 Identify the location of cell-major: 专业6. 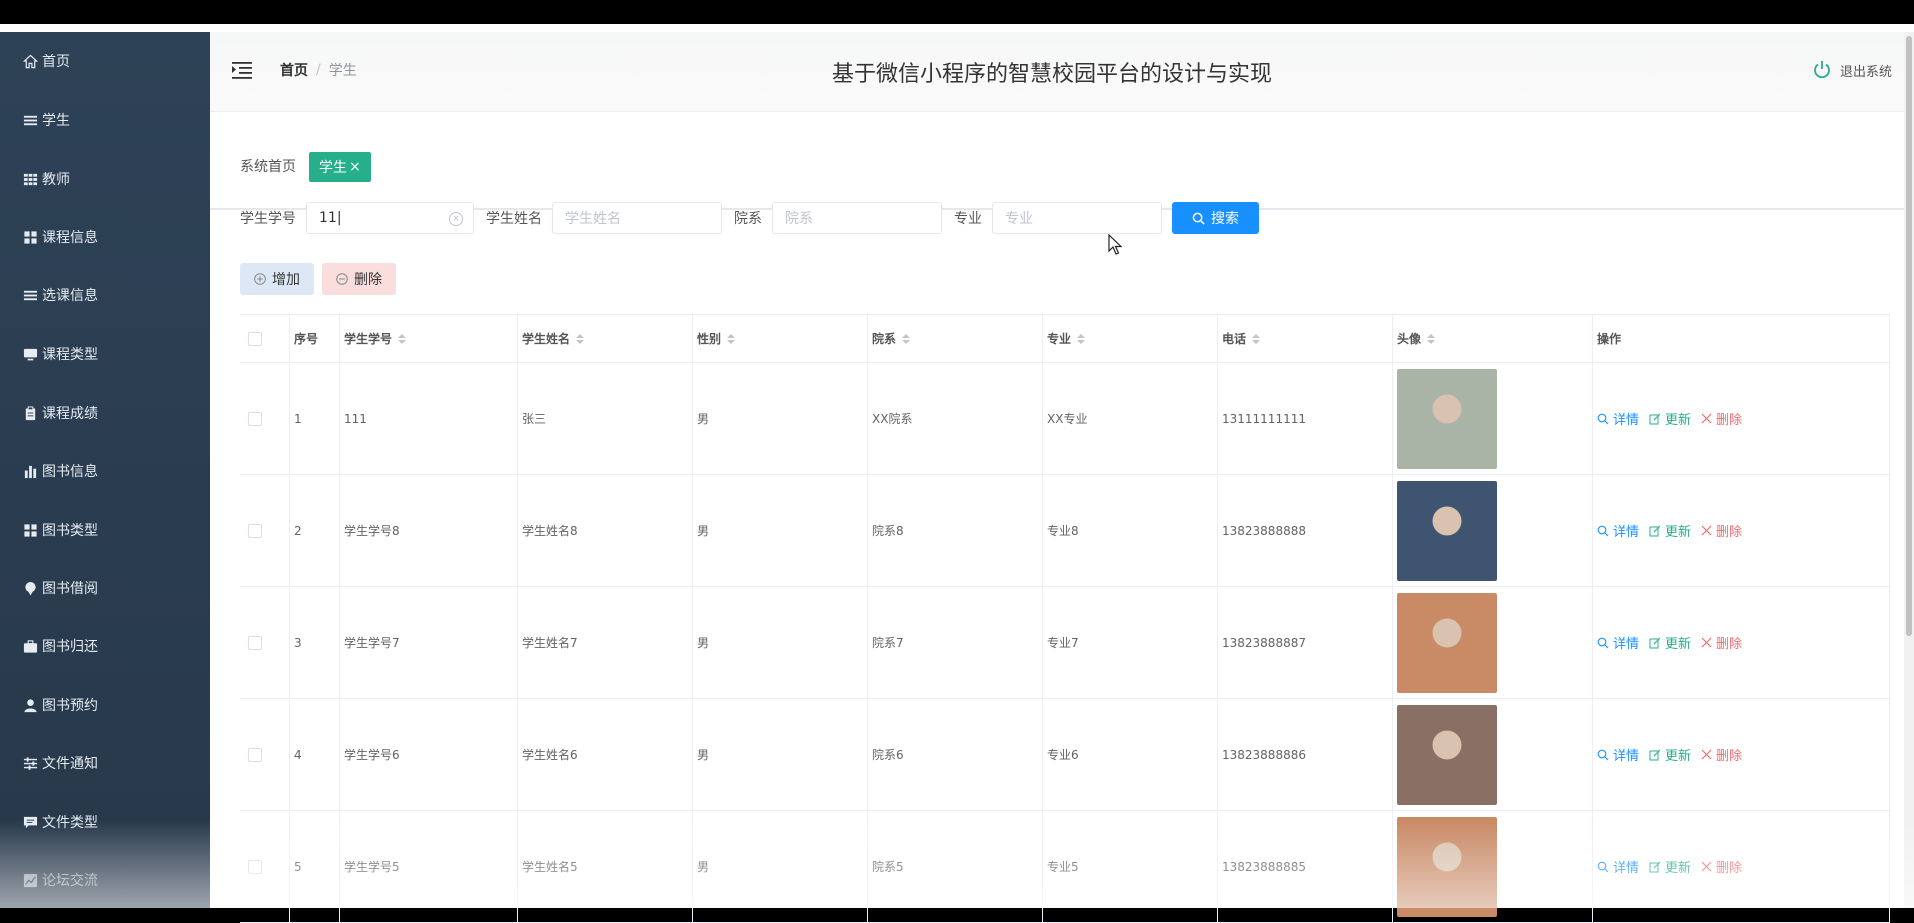
(1130, 754).